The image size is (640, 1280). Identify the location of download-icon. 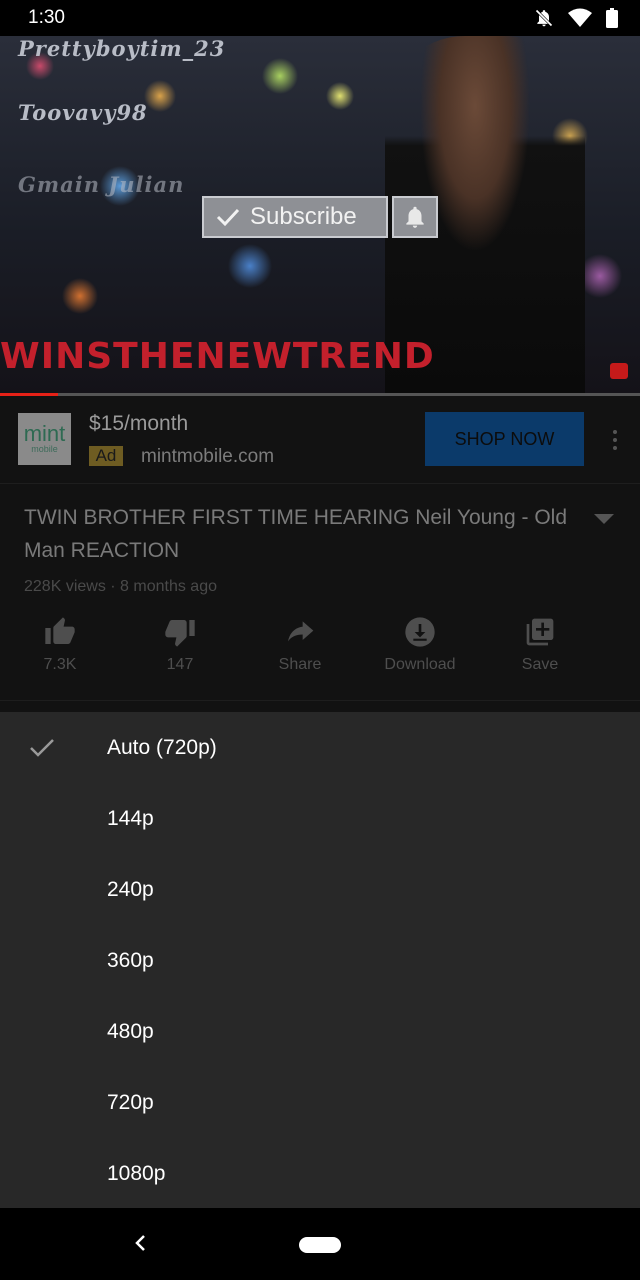
(420, 632).